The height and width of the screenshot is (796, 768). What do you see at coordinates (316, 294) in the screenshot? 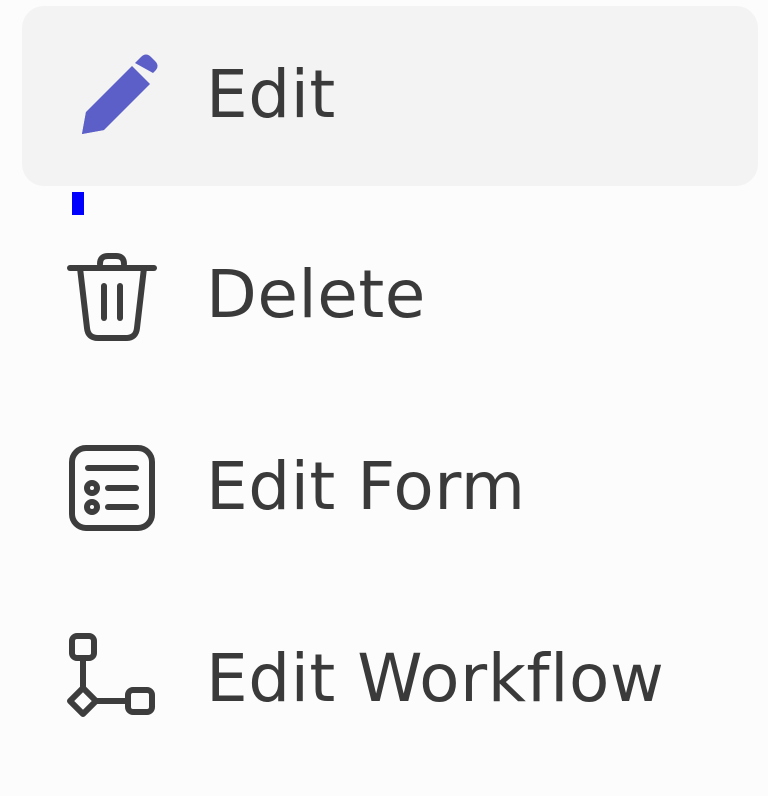
I see `menu-item-label: Delete` at bounding box center [316, 294].